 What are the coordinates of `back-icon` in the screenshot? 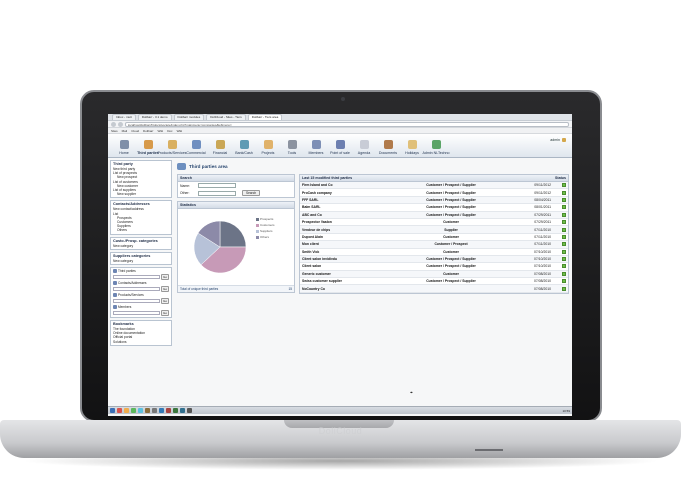 It's located at (113, 124).